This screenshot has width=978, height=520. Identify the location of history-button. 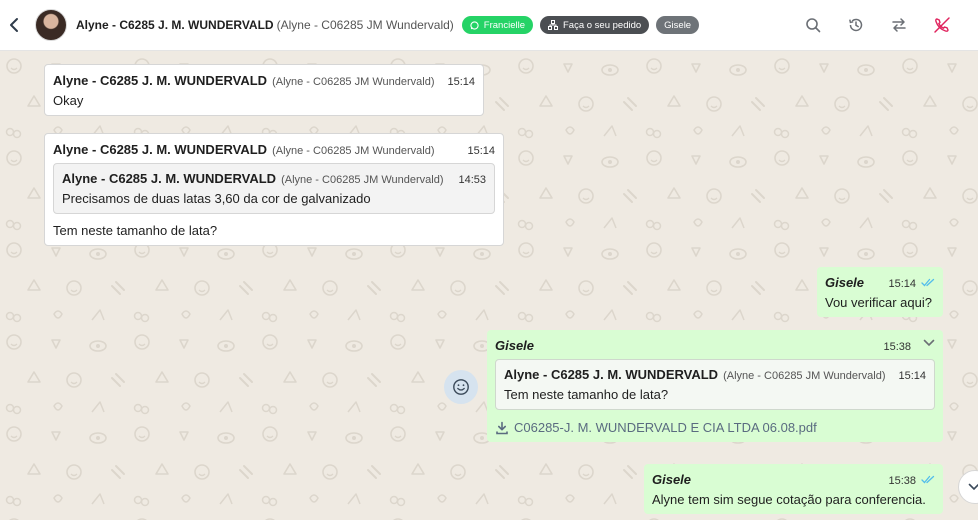
(856, 25).